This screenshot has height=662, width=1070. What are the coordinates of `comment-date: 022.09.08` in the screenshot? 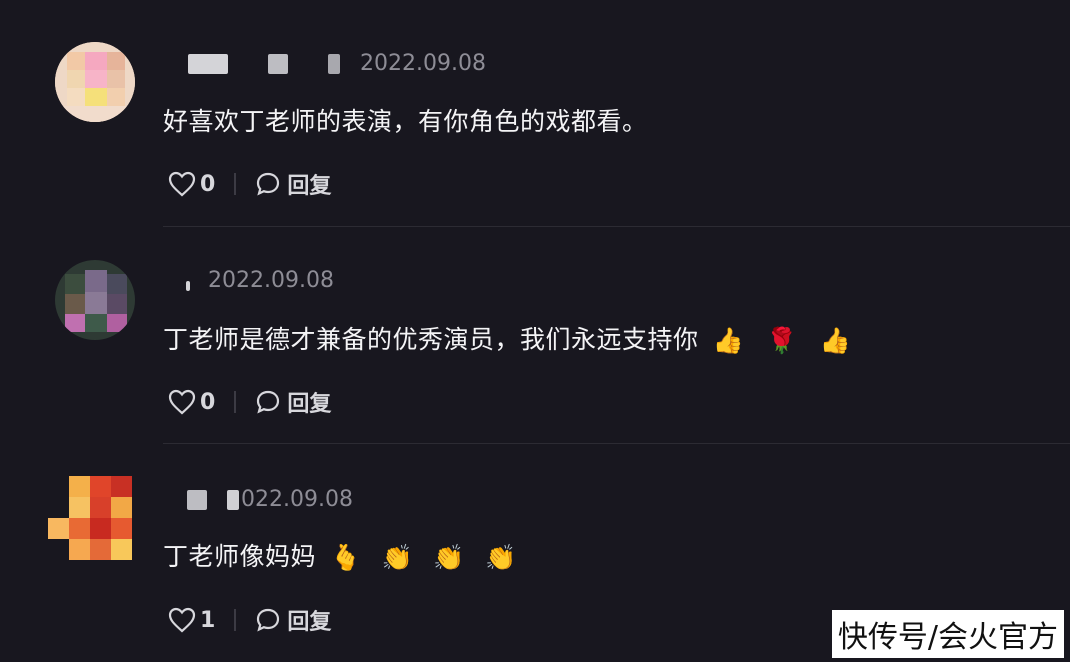 It's located at (297, 499).